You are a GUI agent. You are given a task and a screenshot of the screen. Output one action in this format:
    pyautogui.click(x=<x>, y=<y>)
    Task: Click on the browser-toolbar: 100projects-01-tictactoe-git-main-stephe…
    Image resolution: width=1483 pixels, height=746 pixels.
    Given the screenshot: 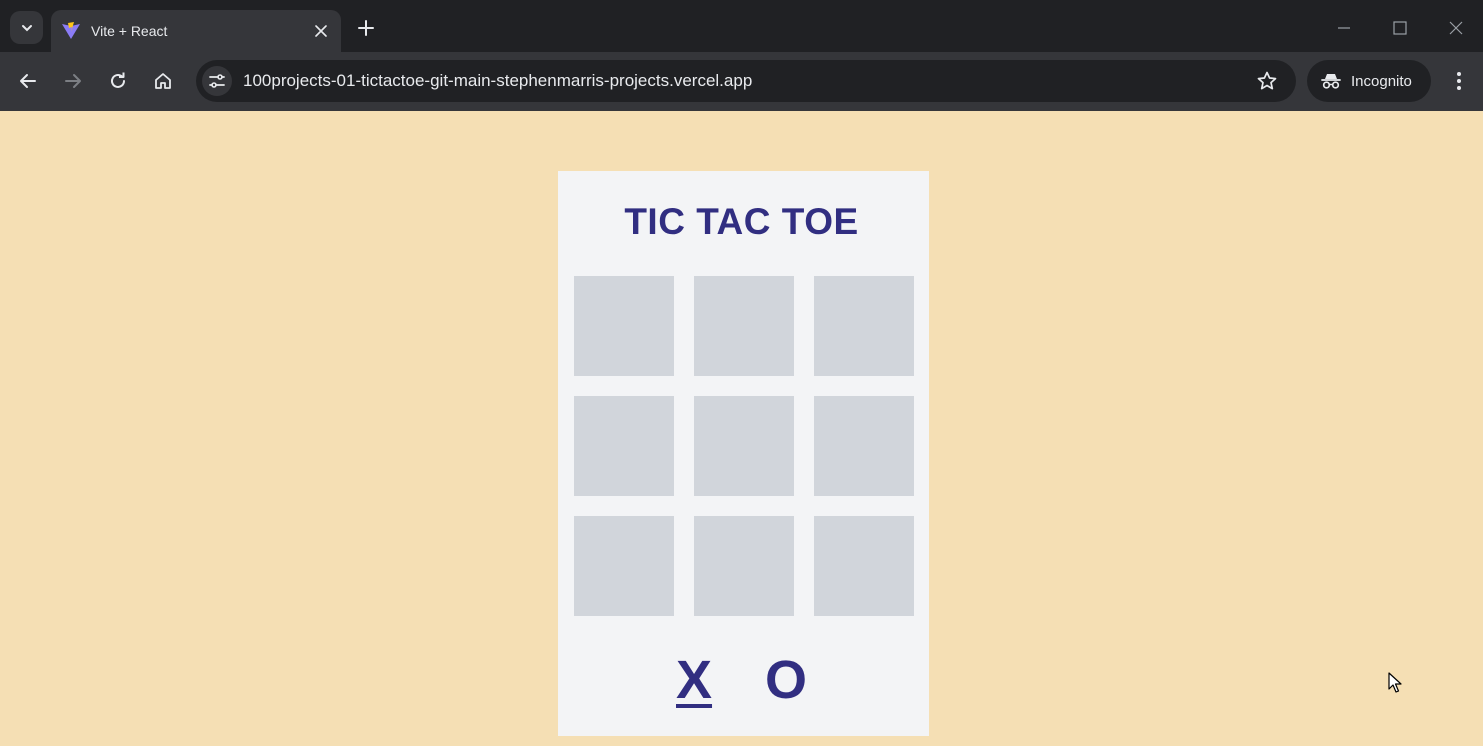 What is the action you would take?
    pyautogui.click(x=741, y=81)
    